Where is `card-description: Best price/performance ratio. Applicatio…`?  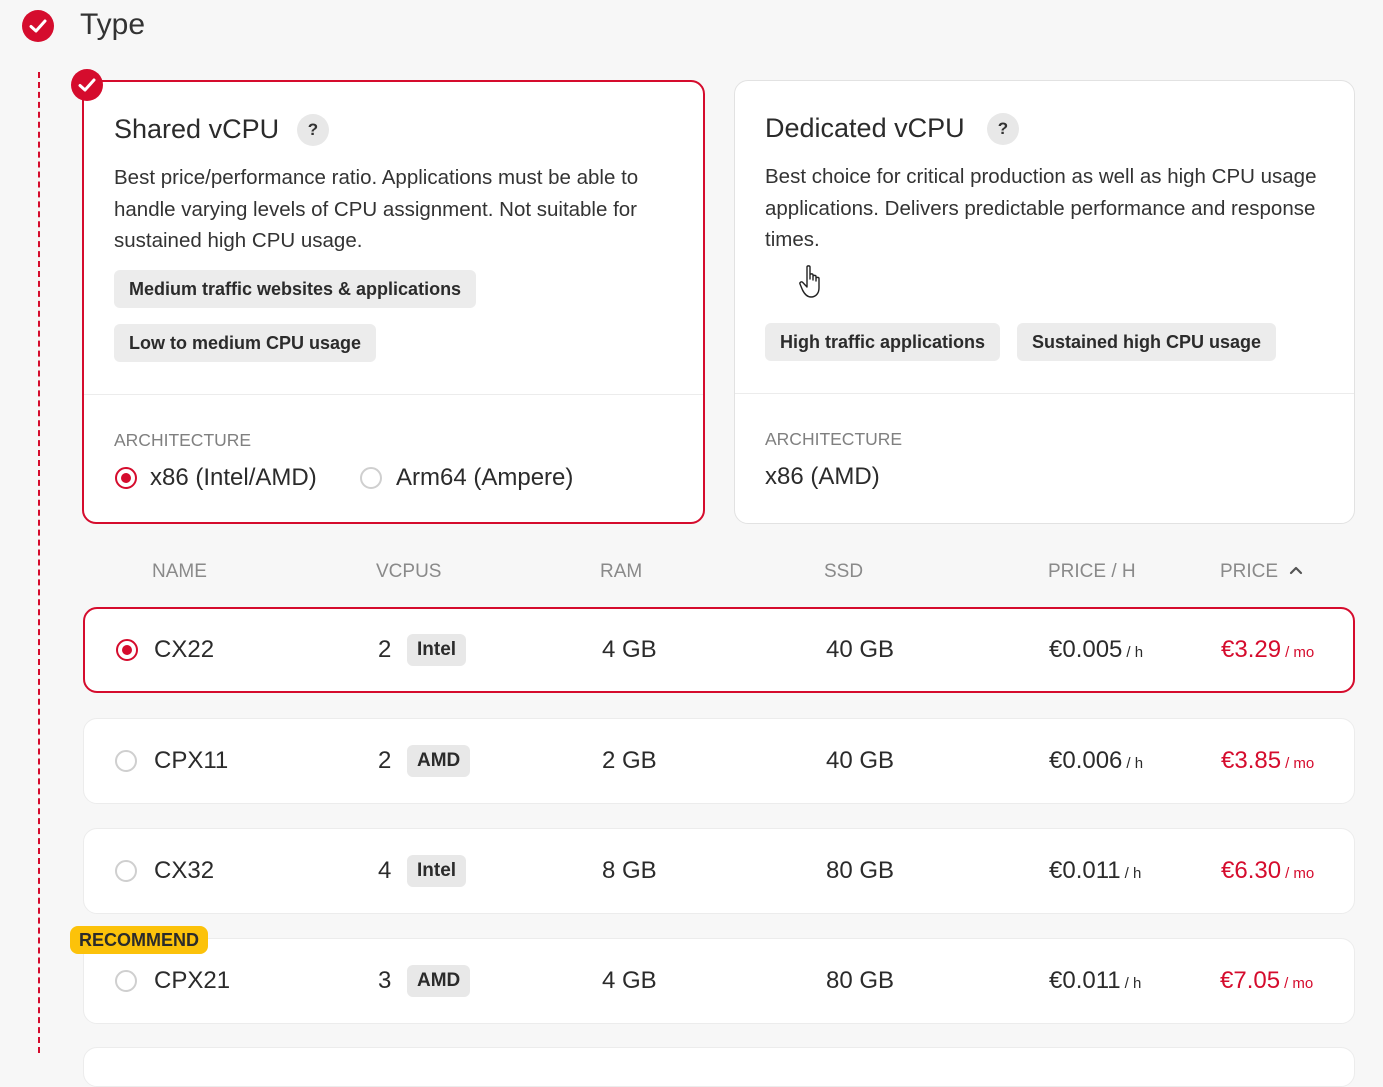 card-description: Best price/performance ratio. Applicatio… is located at coordinates (376, 209).